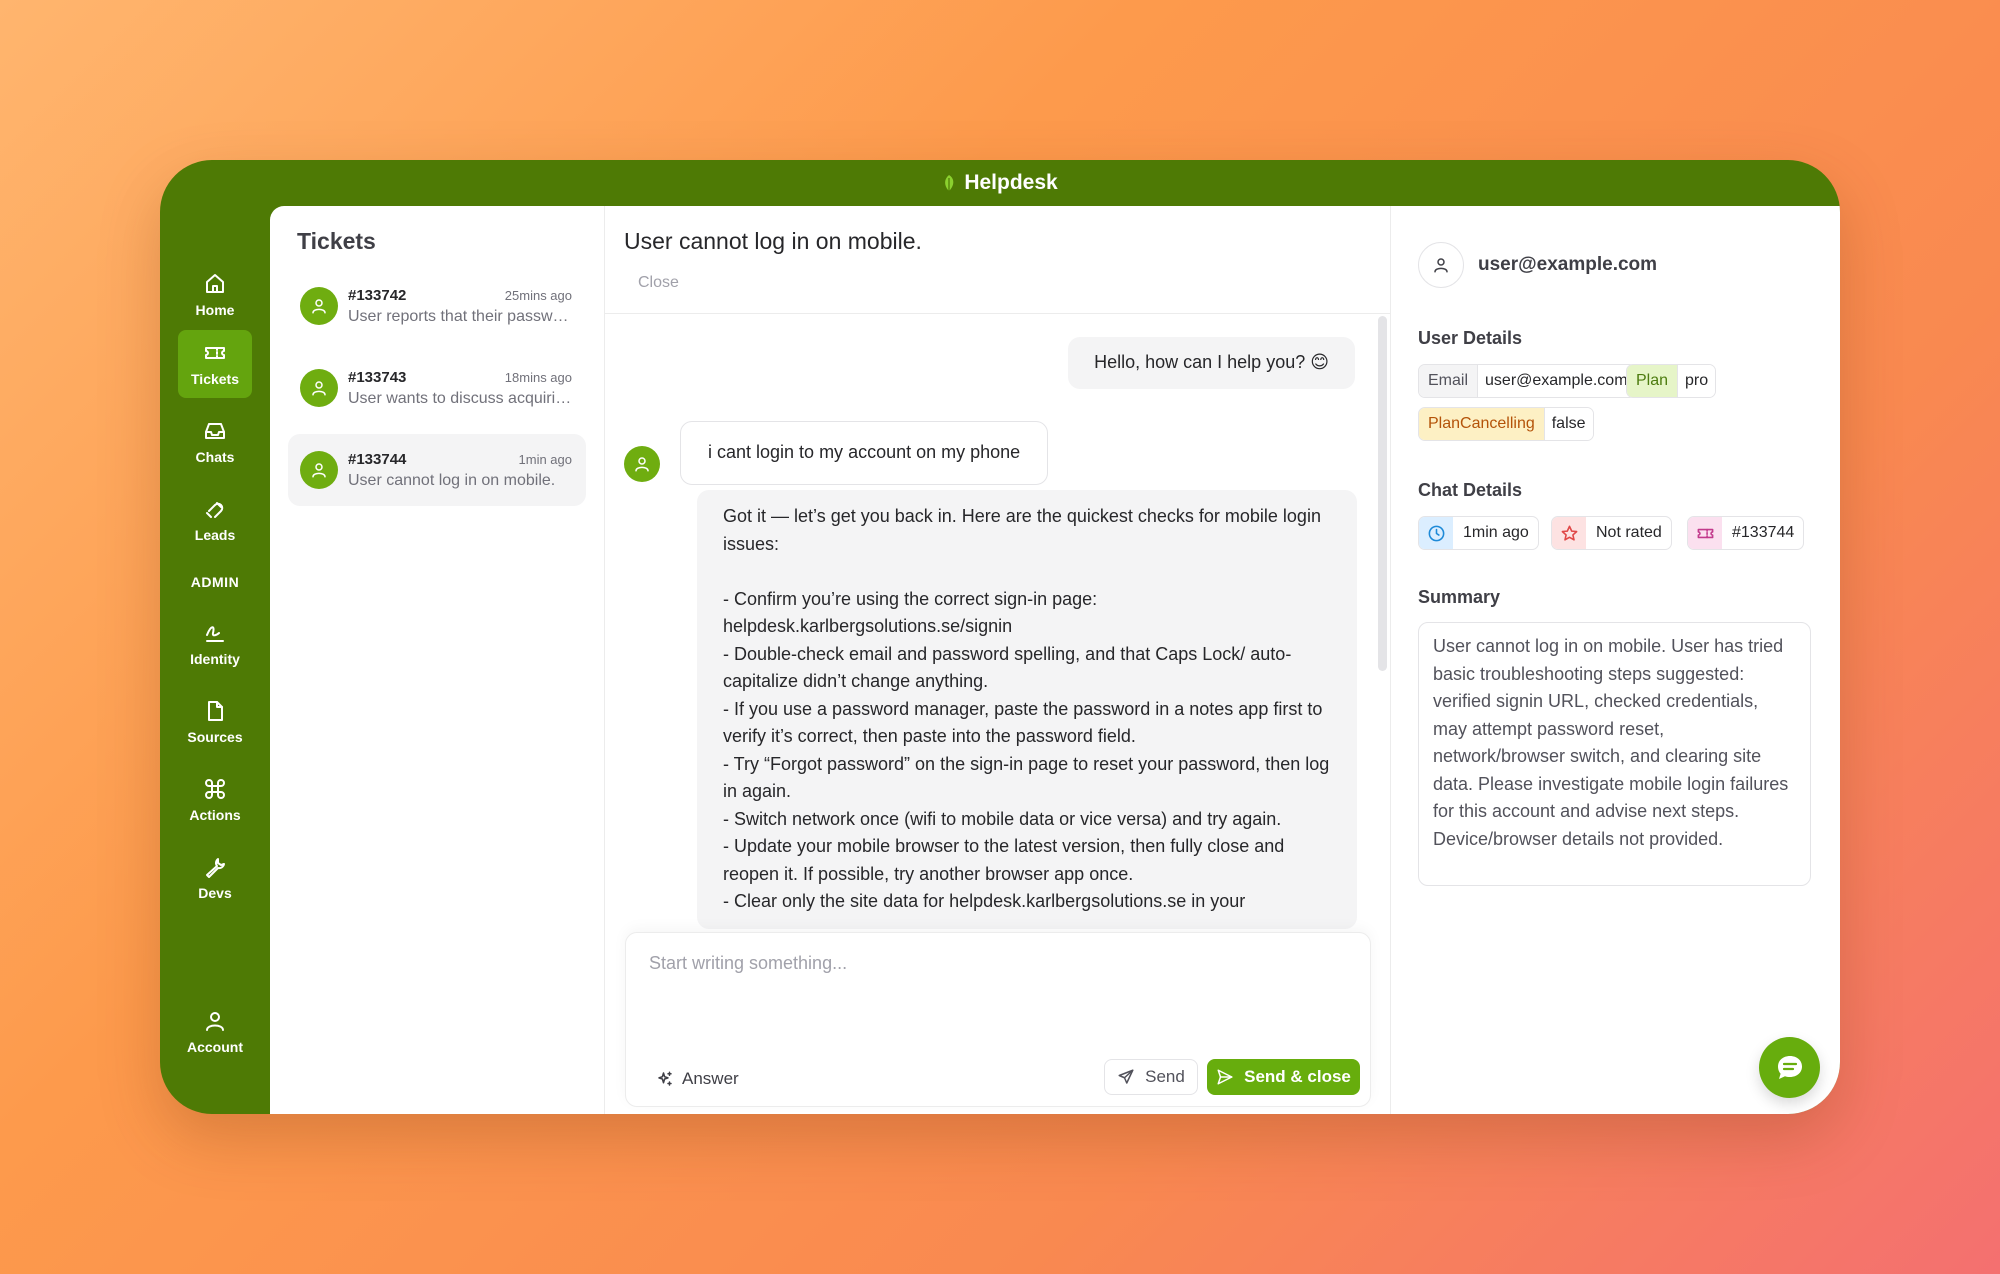 This screenshot has height=1274, width=2000. What do you see at coordinates (658, 283) in the screenshot?
I see `close-ticket-button: Close` at bounding box center [658, 283].